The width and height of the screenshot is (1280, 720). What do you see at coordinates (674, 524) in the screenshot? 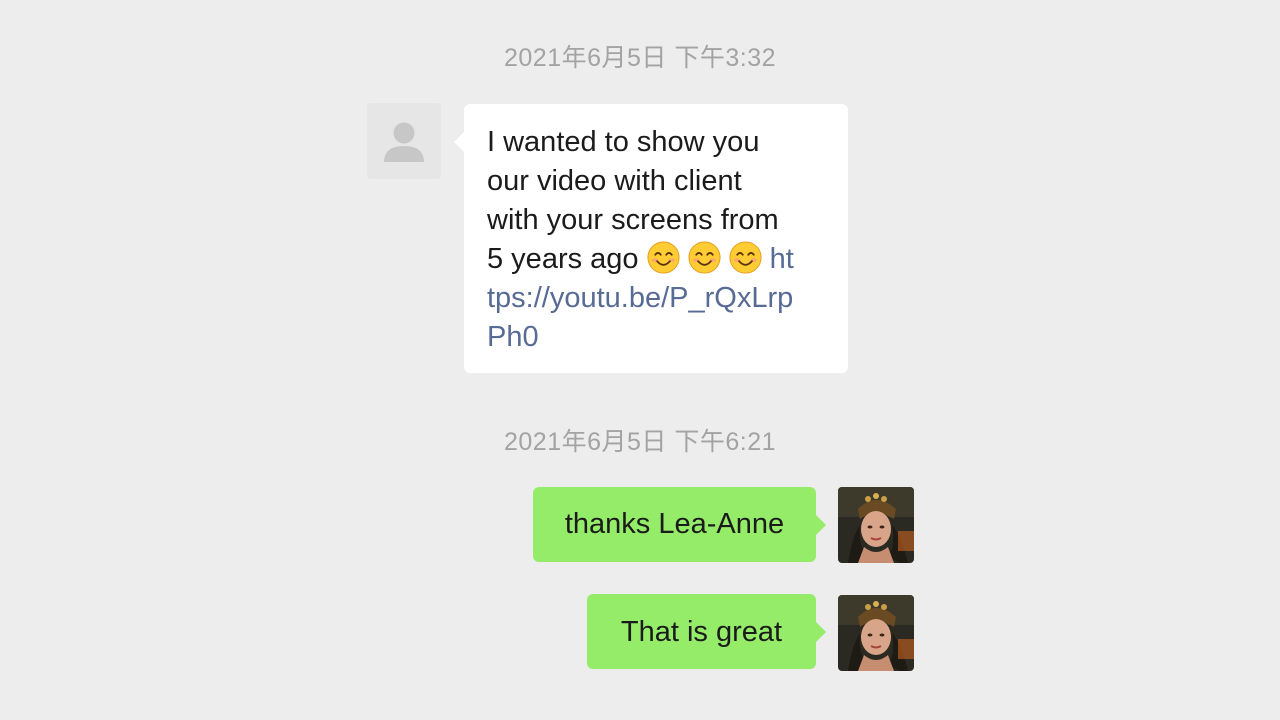
I see `message-text: thanks Lea-Anne` at bounding box center [674, 524].